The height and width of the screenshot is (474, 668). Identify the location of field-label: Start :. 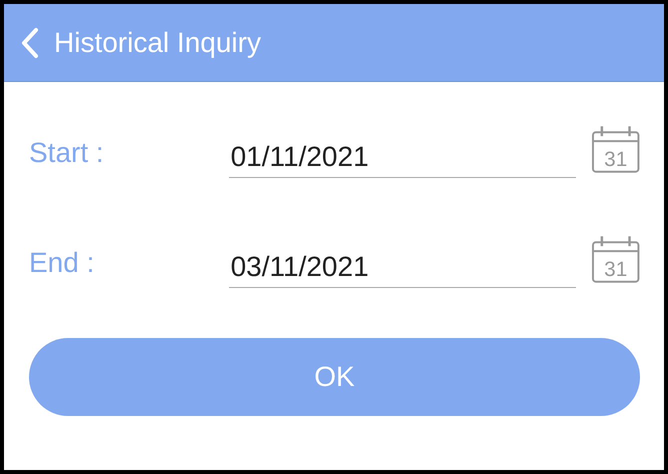
(67, 152).